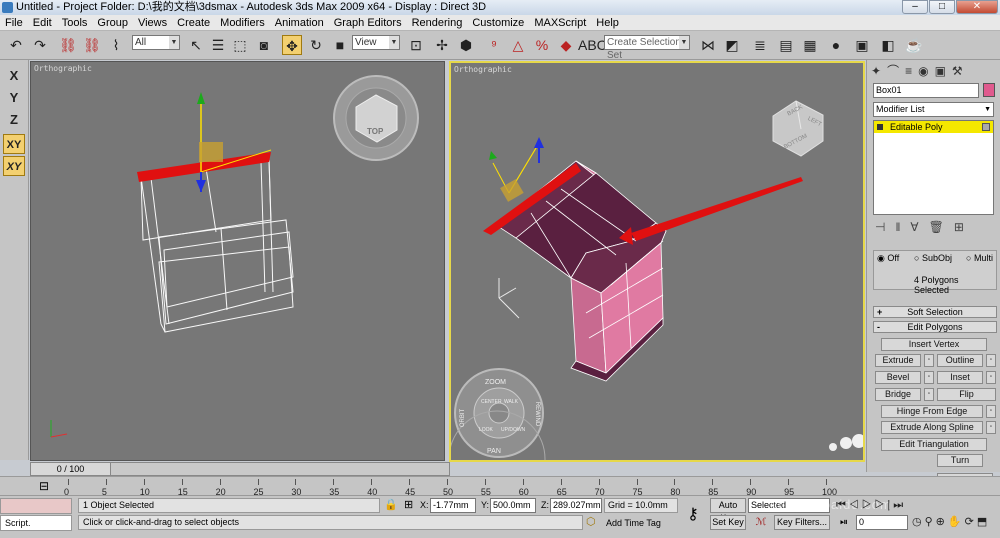 This screenshot has width=1000, height=538. Describe the element at coordinates (902, 227) in the screenshot. I see `show-end-result-icon: ‖` at that location.